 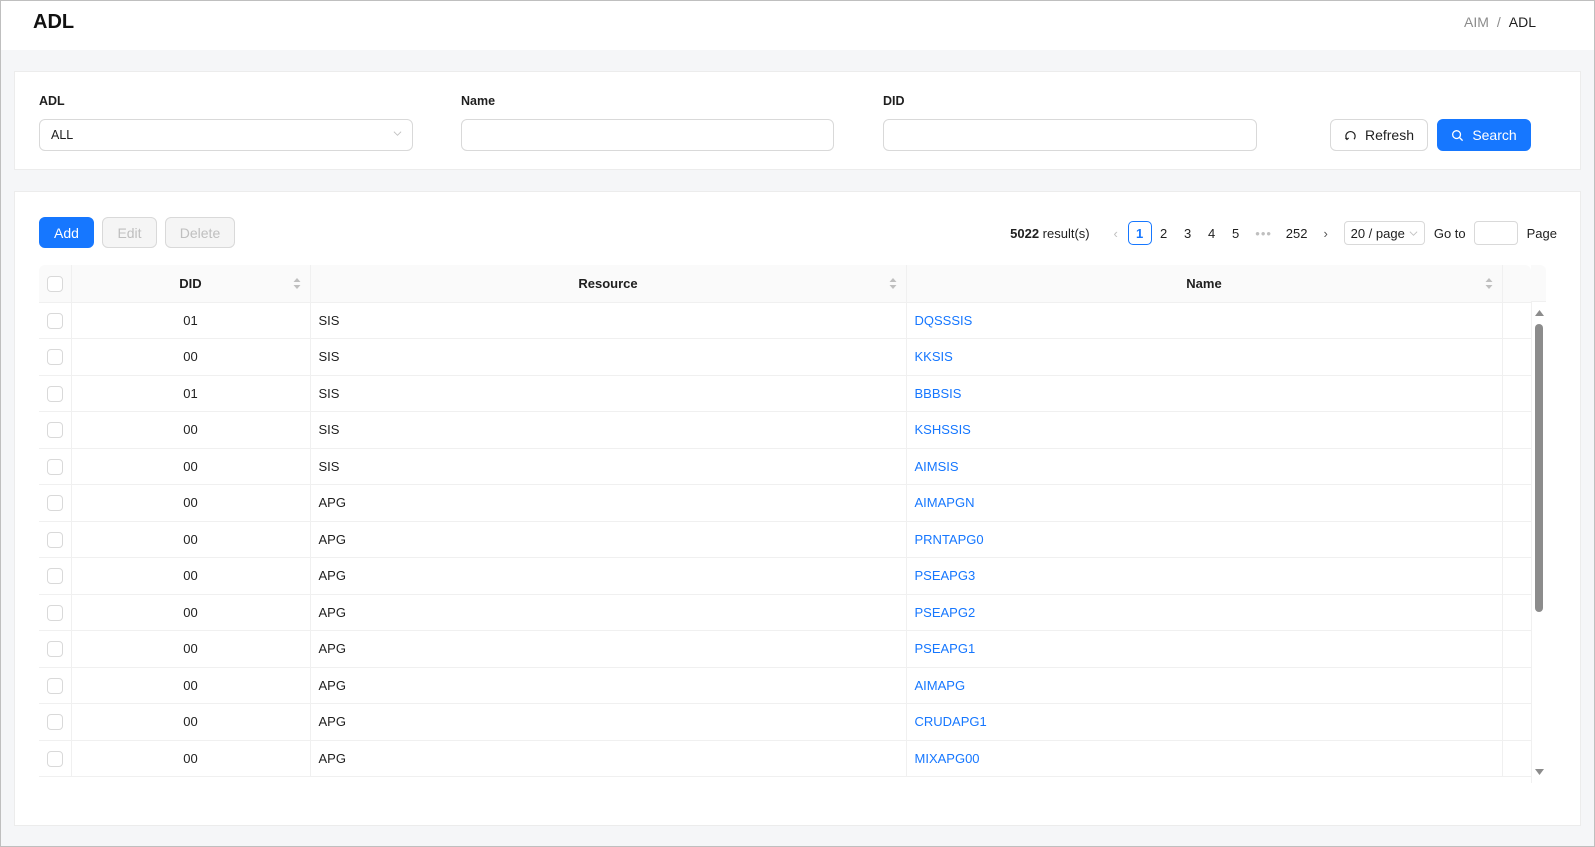 What do you see at coordinates (1297, 233) in the screenshot?
I see `page-last-button: 252` at bounding box center [1297, 233].